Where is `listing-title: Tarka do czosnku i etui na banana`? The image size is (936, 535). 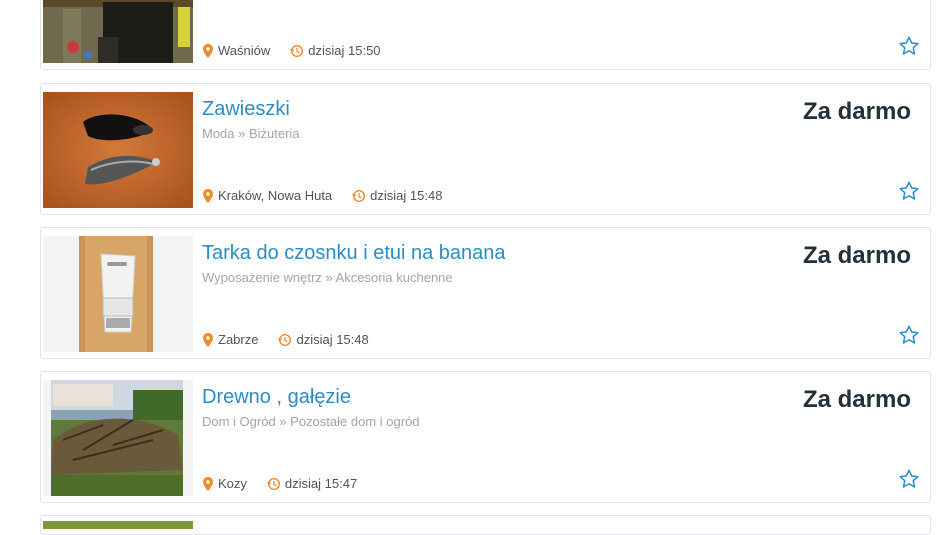
listing-title: Tarka do czosnku i etui na banana is located at coordinates (354, 253).